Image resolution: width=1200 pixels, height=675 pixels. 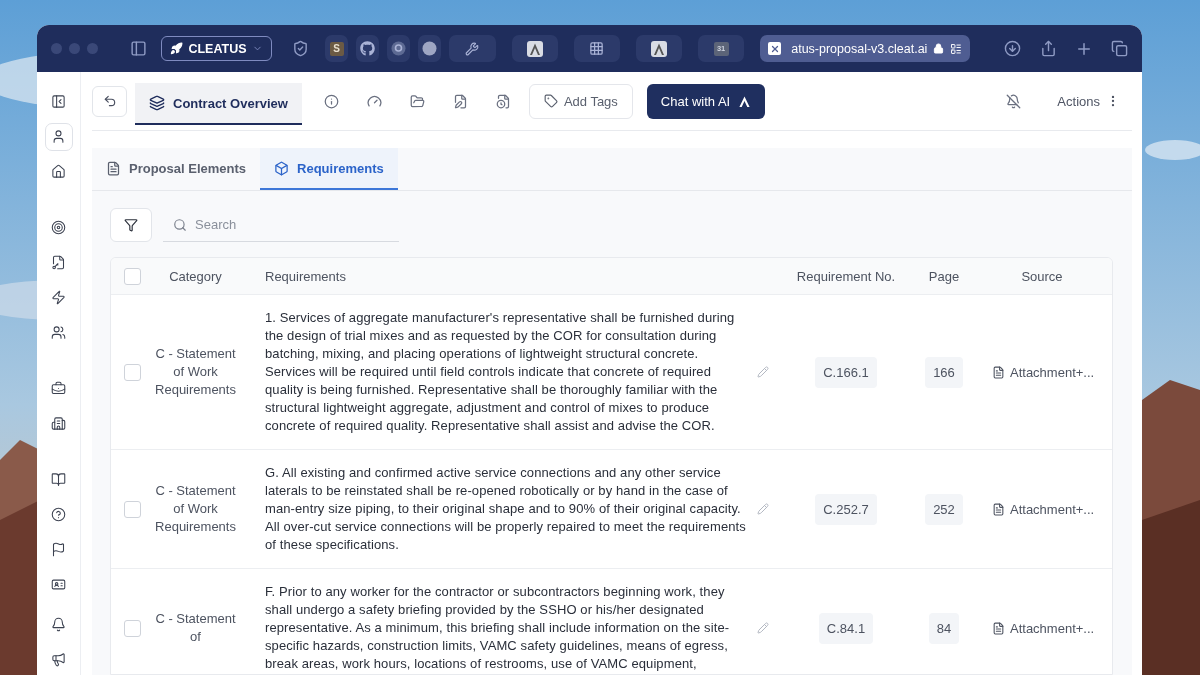 What do you see at coordinates (846, 276) in the screenshot?
I see `column-header: Requirement No.` at bounding box center [846, 276].